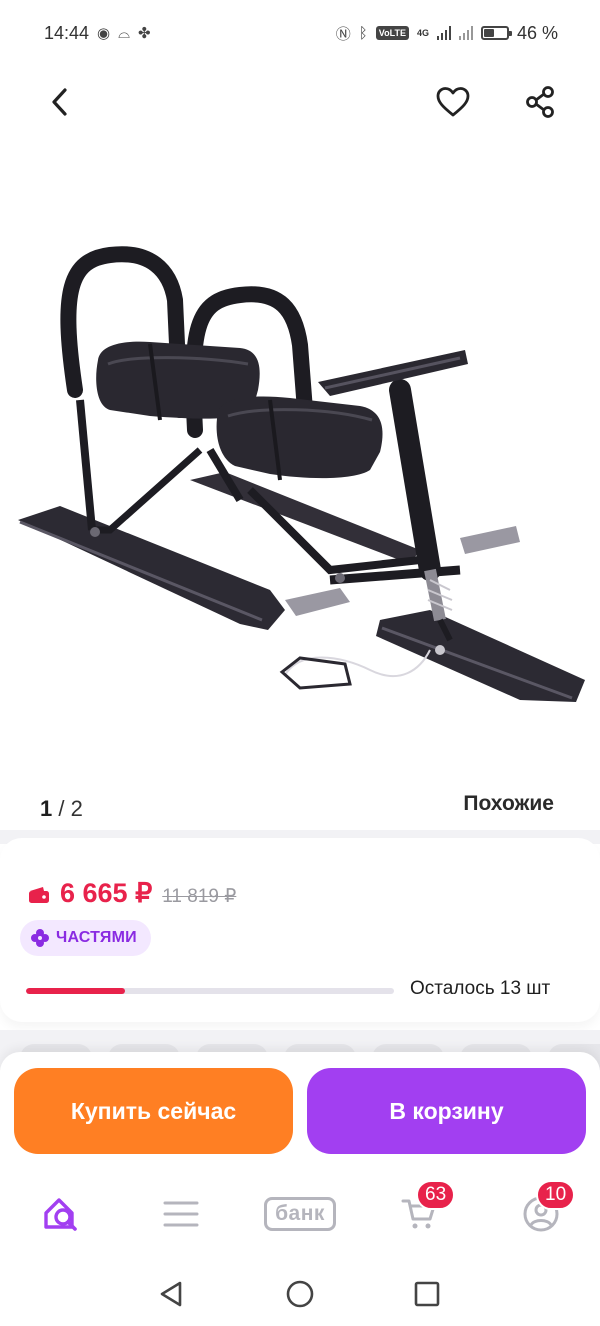  I want to click on menu-icon, so click(181, 1214).